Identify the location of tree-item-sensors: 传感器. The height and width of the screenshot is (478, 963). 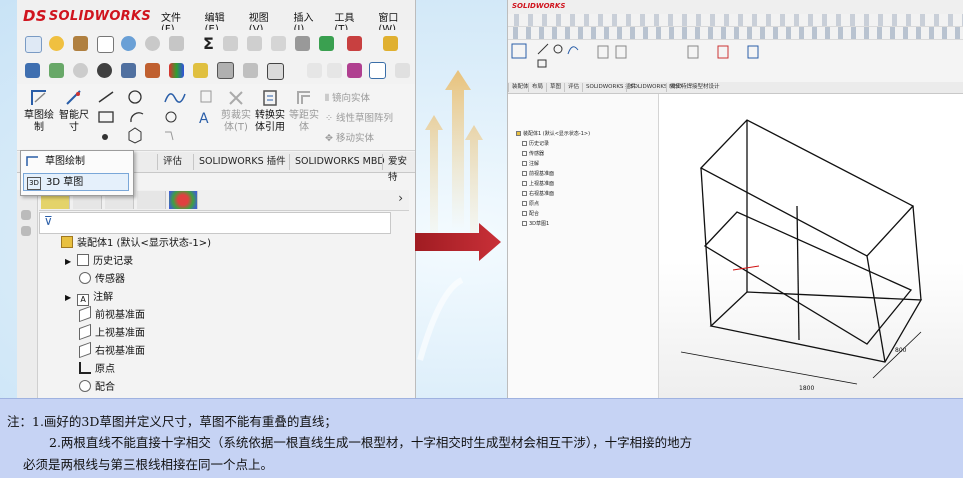
(102, 280).